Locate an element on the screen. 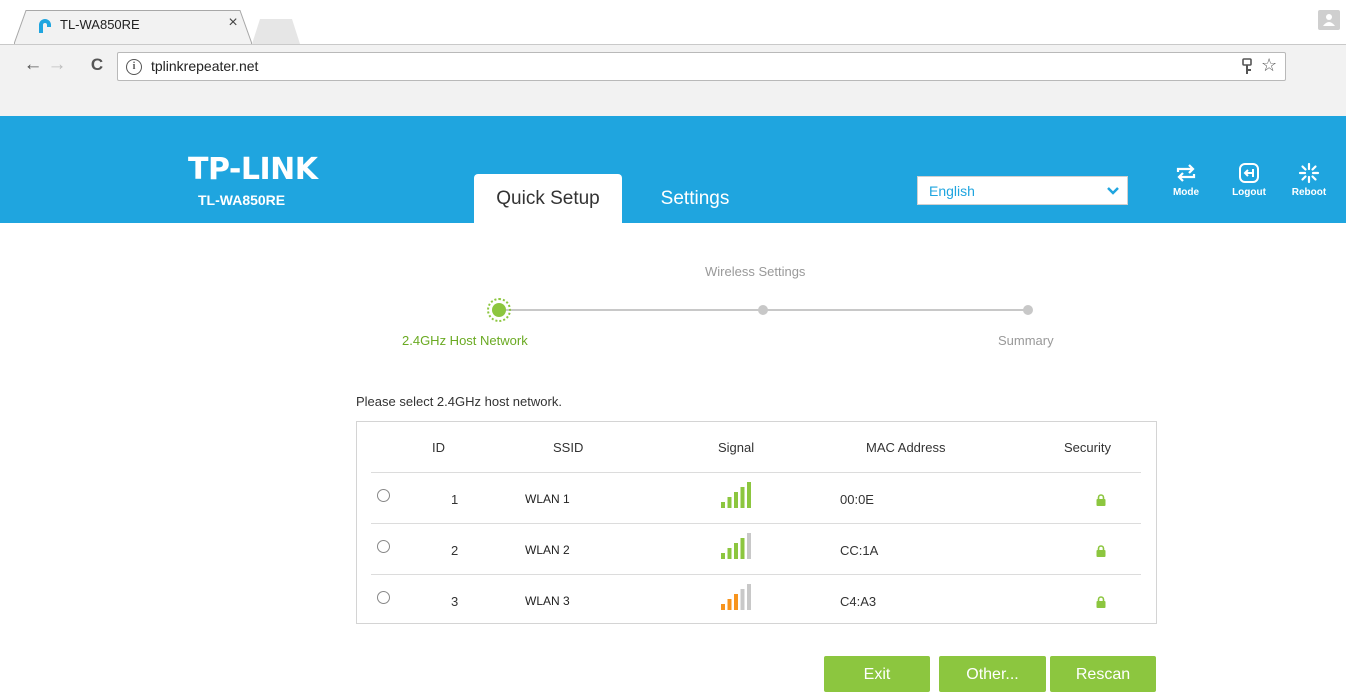  table-row: 1 WLAN 1 00:0E is located at coordinates (756, 497).